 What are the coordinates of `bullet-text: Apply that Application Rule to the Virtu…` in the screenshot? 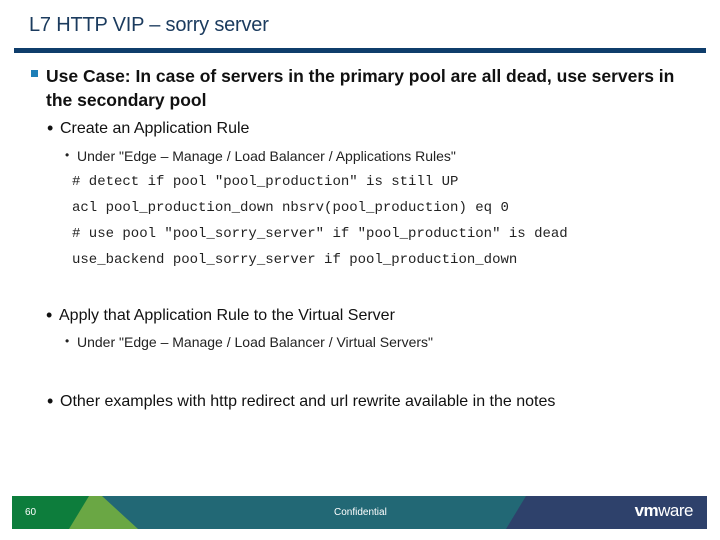 It's located at (227, 315).